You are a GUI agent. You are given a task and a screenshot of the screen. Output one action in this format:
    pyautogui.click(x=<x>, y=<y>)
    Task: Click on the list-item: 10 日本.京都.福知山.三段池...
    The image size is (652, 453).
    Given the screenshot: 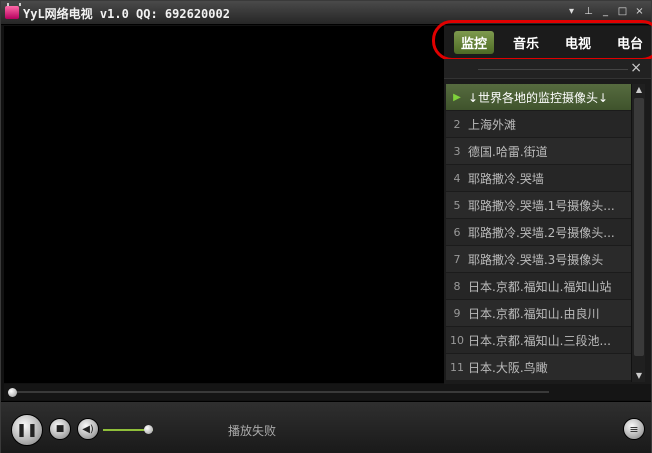 What is the action you would take?
    pyautogui.click(x=538, y=340)
    